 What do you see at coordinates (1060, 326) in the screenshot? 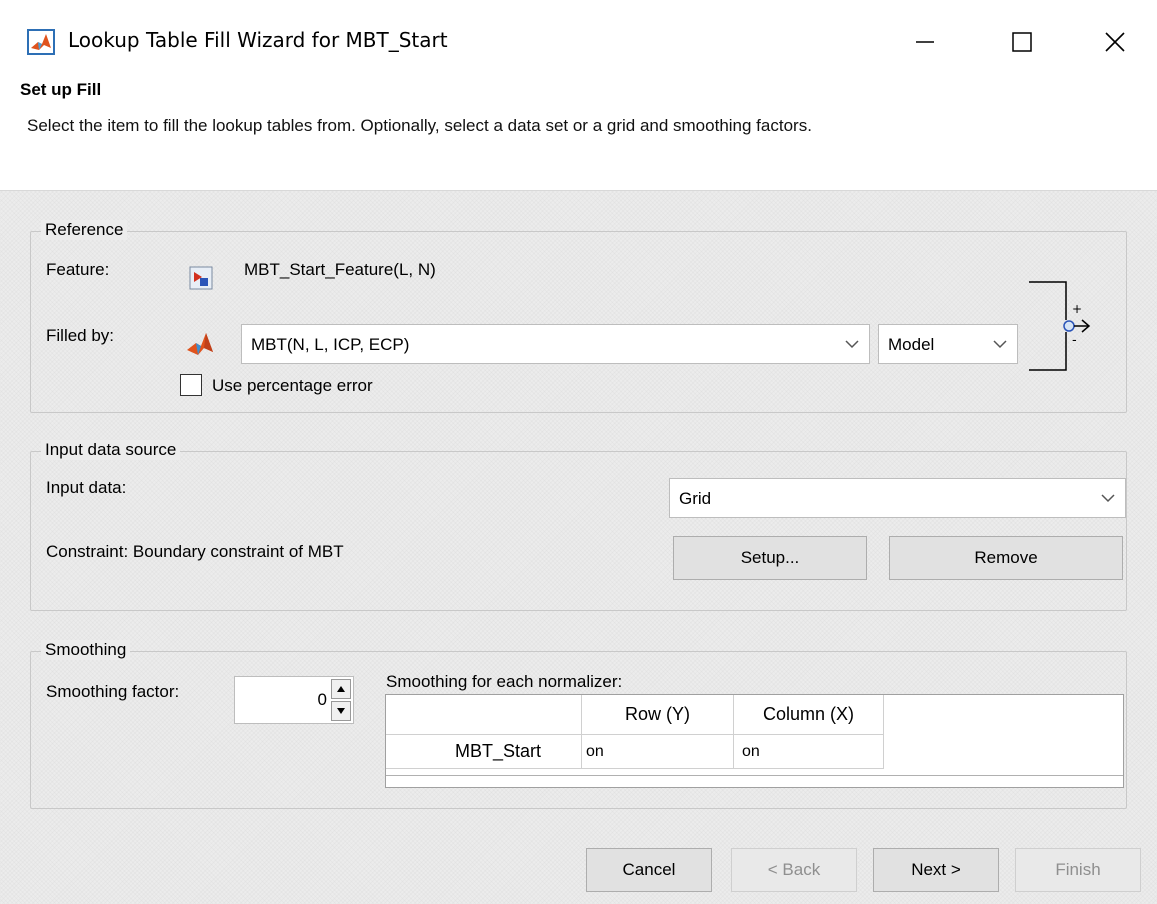
I see `comparison-diagram-icon: + -` at bounding box center [1060, 326].